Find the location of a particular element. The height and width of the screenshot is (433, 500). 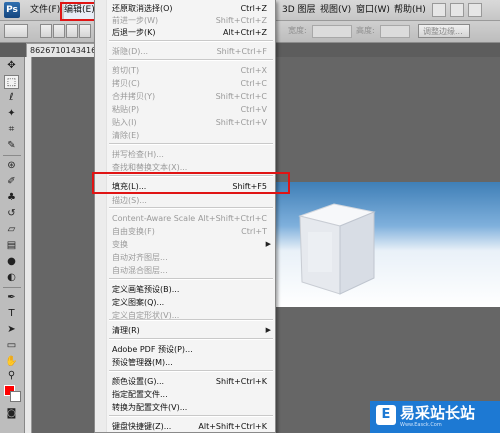

lasso-tool-icon: ℓ is located at coordinates (11, 98).